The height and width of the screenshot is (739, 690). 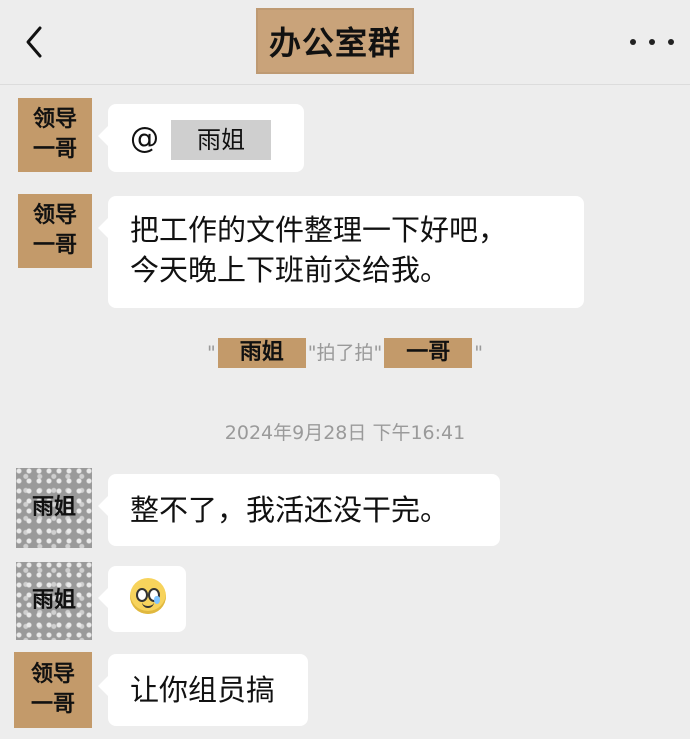 What do you see at coordinates (319, 230) in the screenshot?
I see `message-line: 把工作的文件整理一下好吧，` at bounding box center [319, 230].